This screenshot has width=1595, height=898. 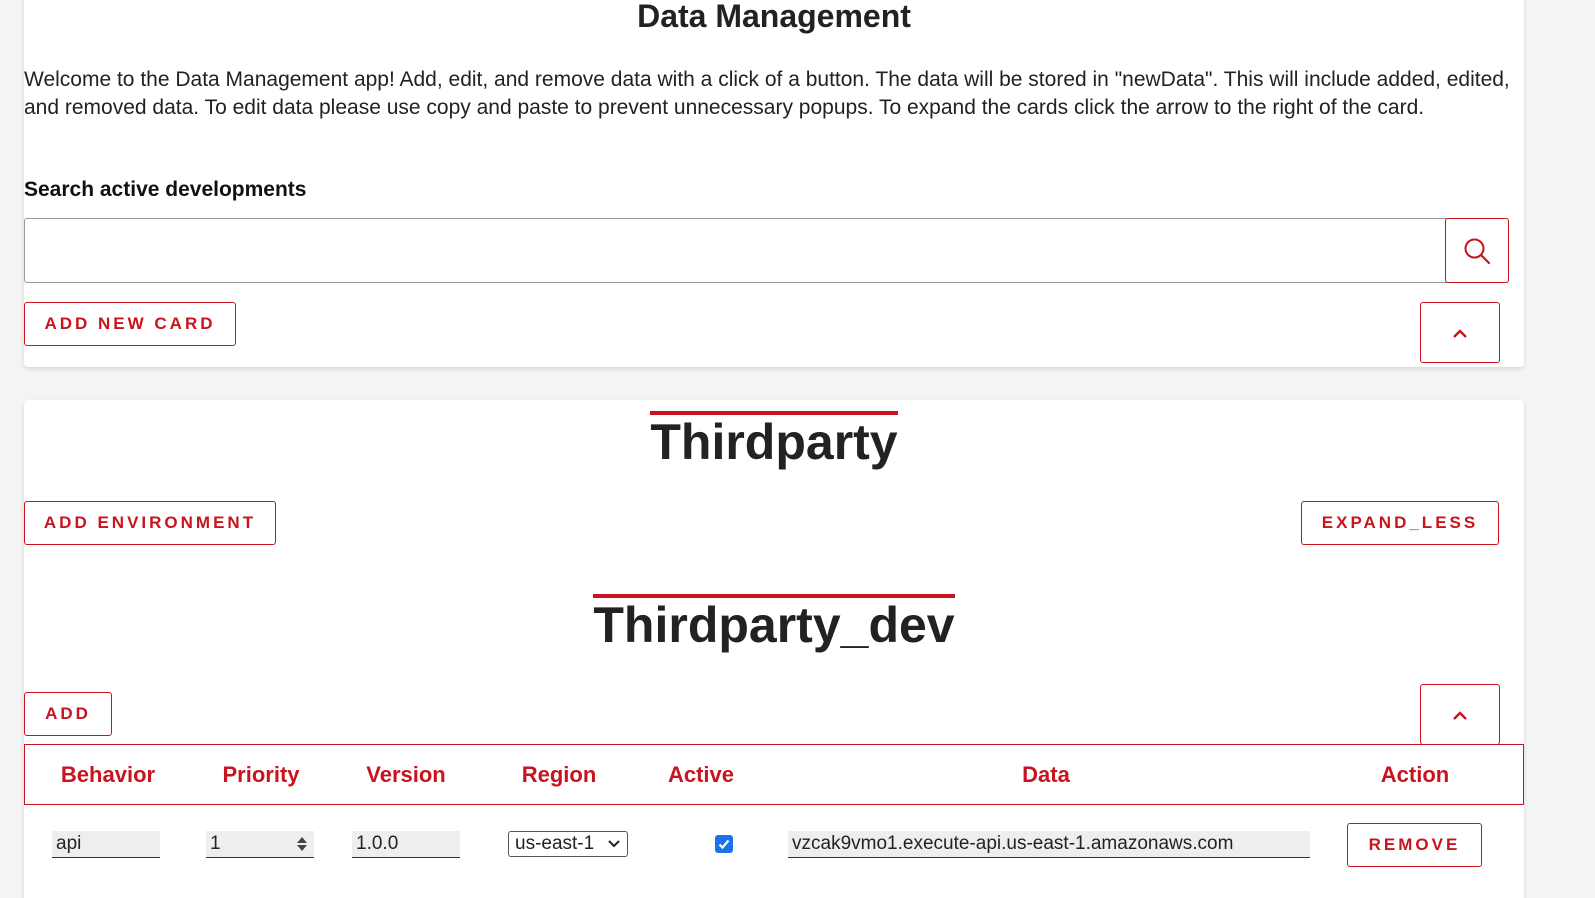 I want to click on environment-title-text: Thirdparty_dev, so click(x=774, y=623).